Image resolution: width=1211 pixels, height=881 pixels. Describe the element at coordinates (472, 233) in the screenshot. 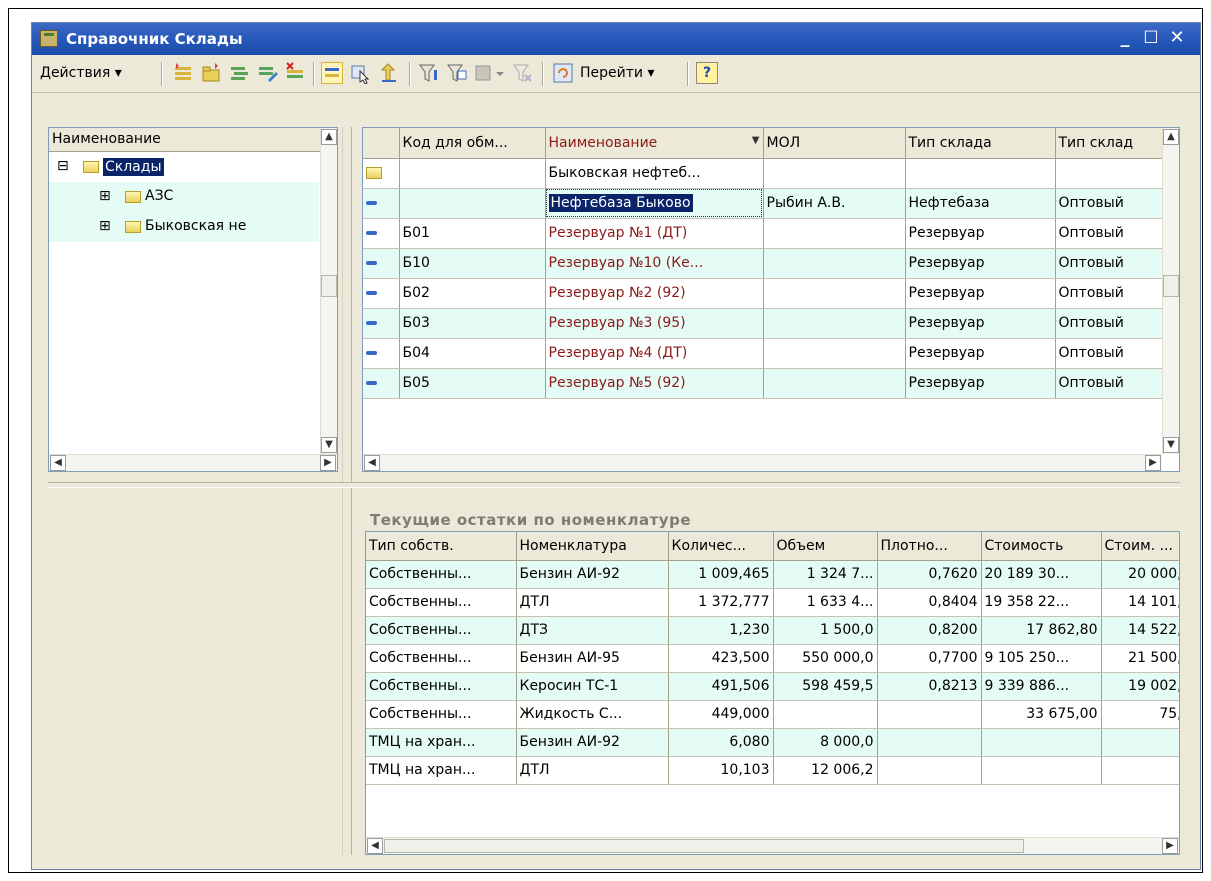

I see `cell-code: Б01` at that location.